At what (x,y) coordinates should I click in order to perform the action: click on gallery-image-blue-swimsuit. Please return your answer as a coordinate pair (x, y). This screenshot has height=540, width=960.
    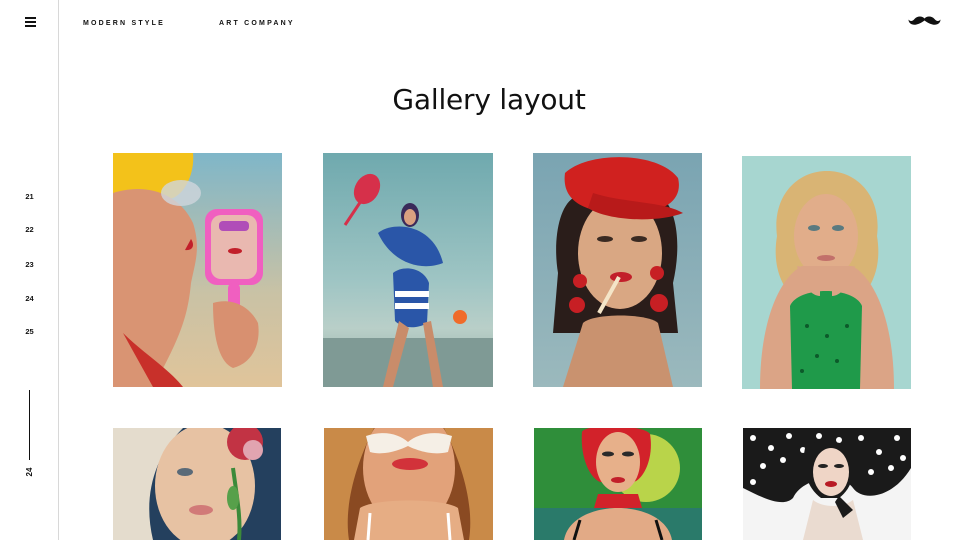
    Looking at the image, I should click on (408, 270).